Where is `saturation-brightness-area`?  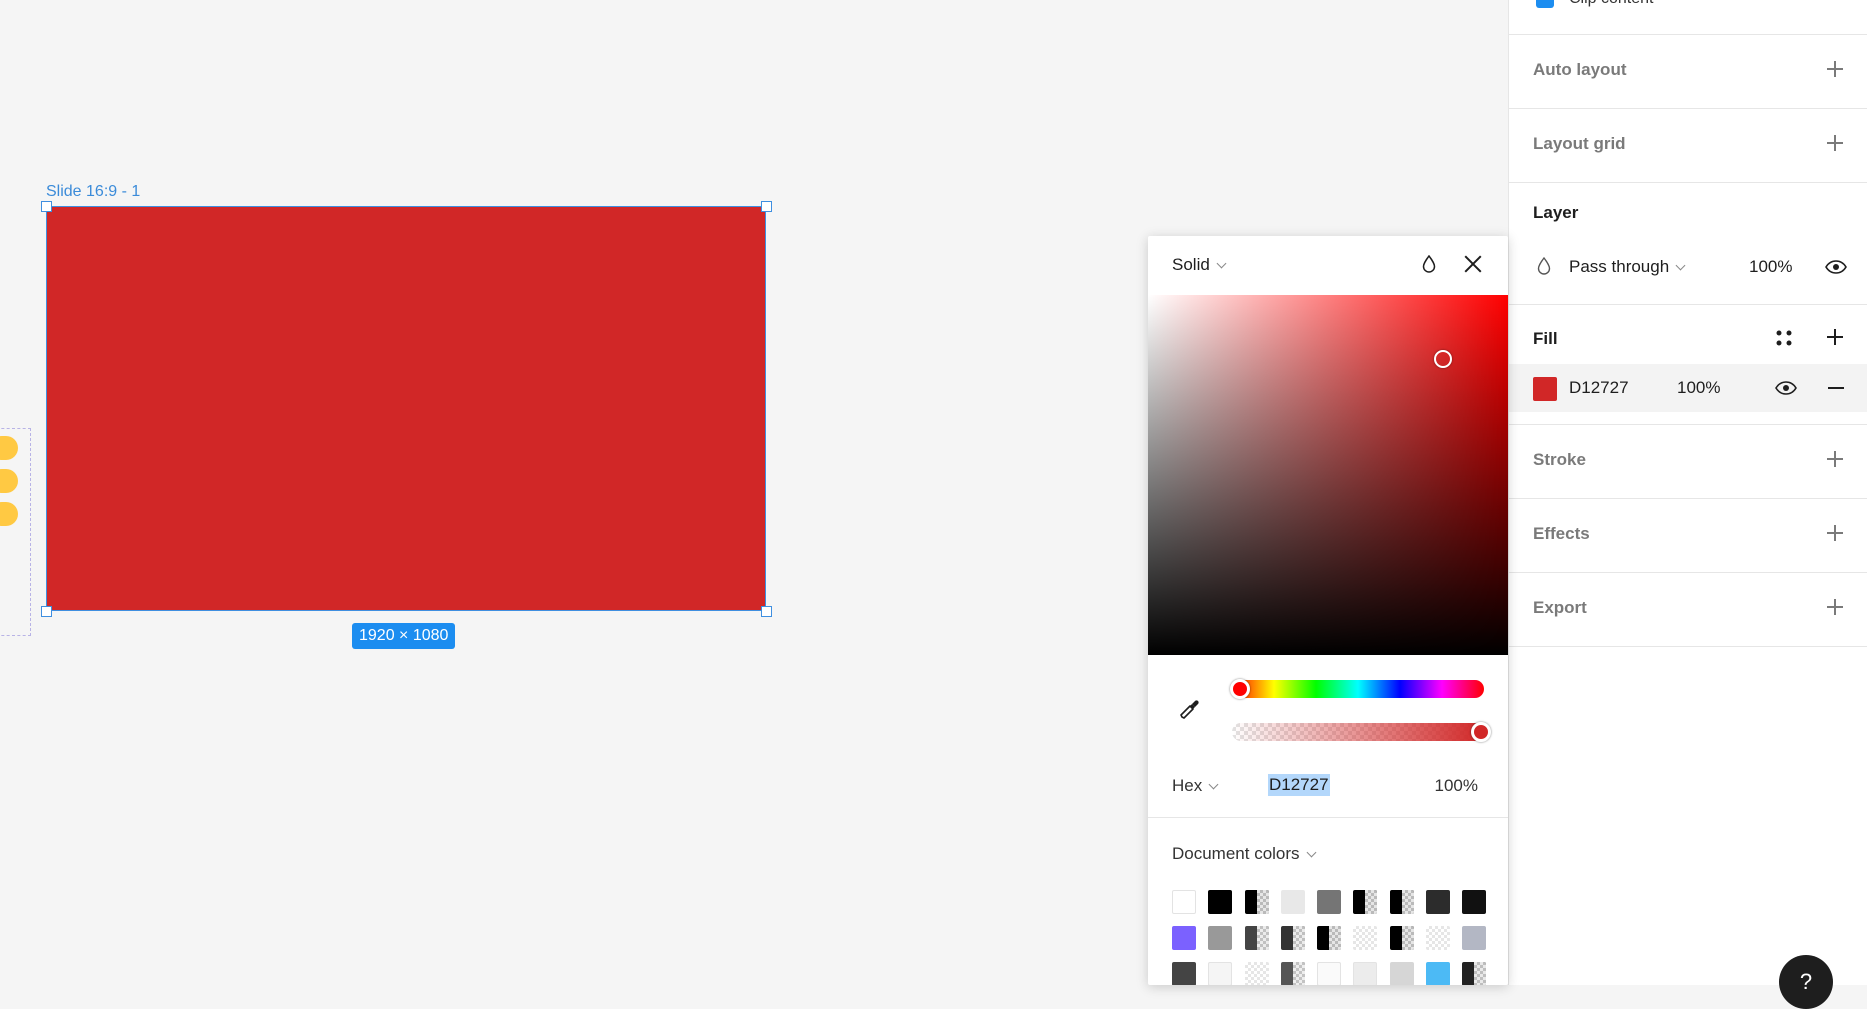
saturation-brightness-area is located at coordinates (1328, 475).